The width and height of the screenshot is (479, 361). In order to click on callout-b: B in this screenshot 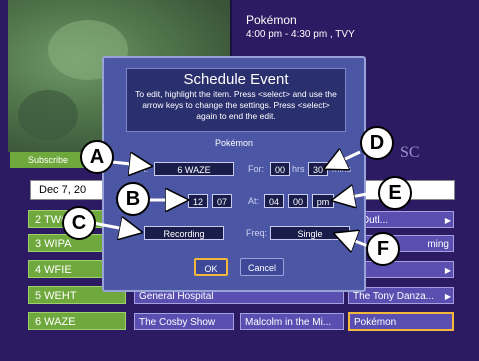, I will do `click(133, 199)`.